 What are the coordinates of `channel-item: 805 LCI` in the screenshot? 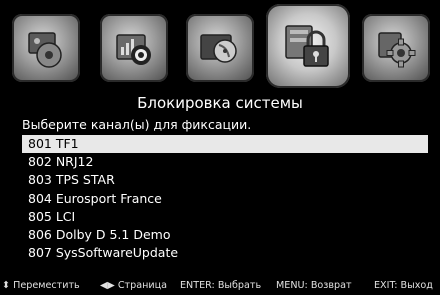 It's located at (225, 217).